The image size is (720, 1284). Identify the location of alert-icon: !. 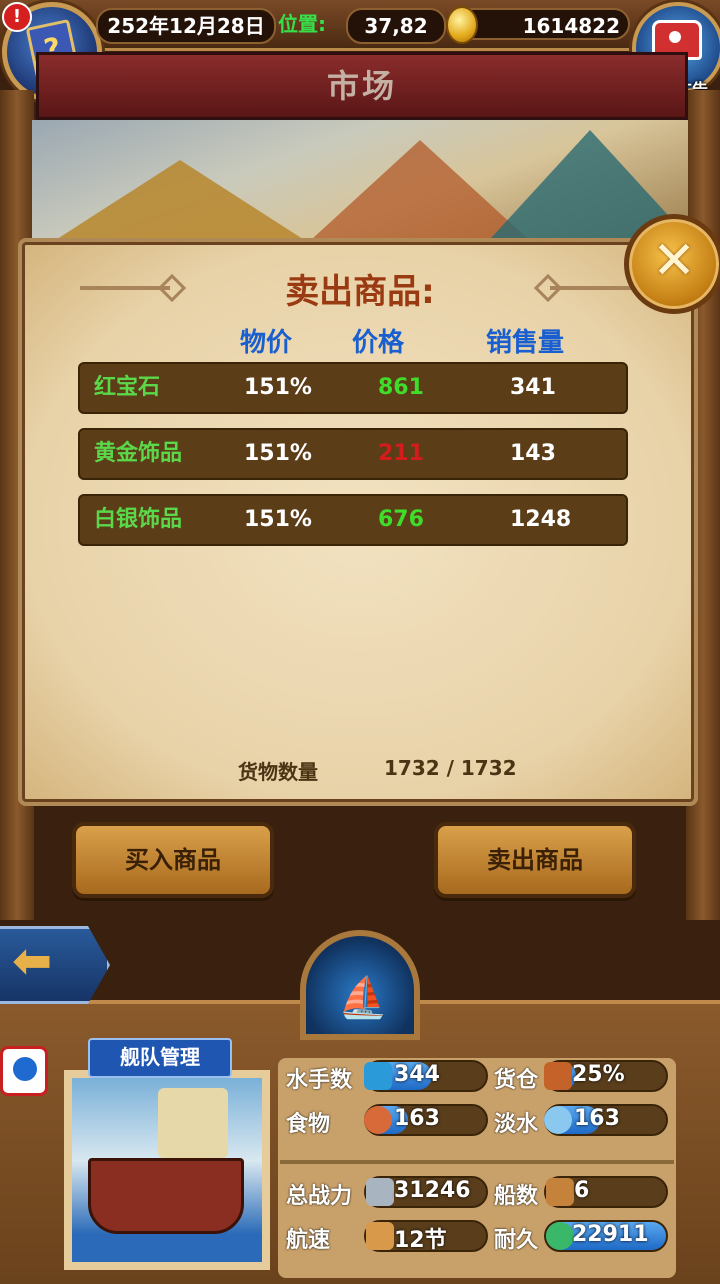
(17, 17).